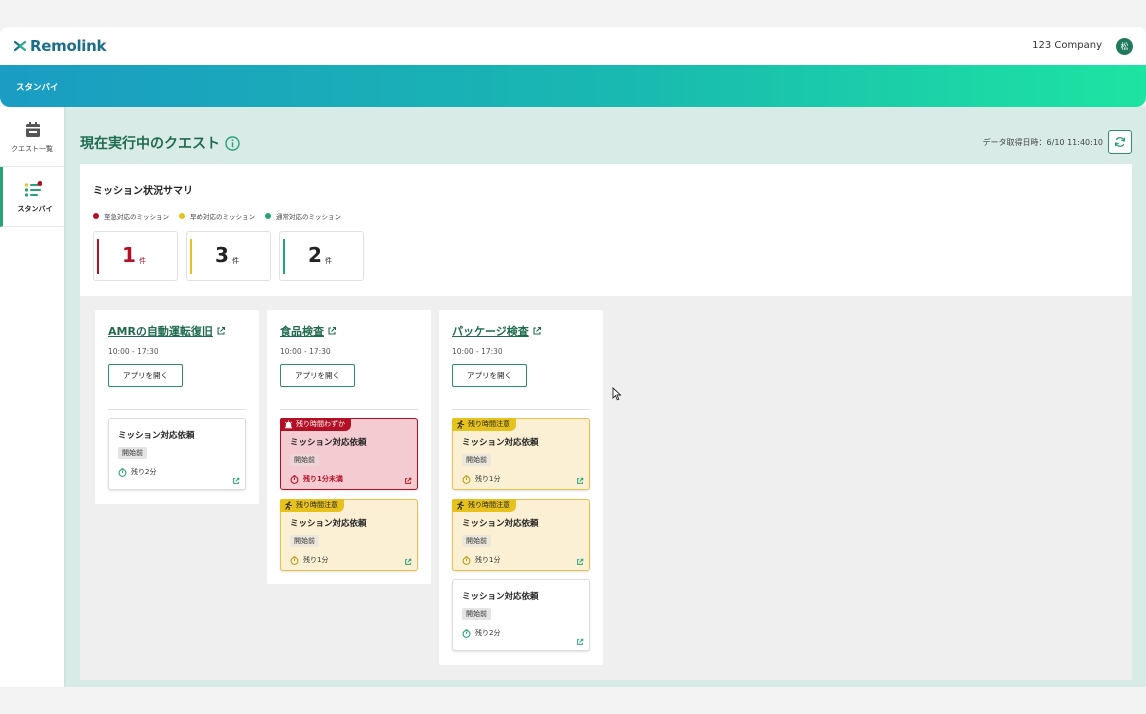  I want to click on green-dot-icon, so click(268, 216).